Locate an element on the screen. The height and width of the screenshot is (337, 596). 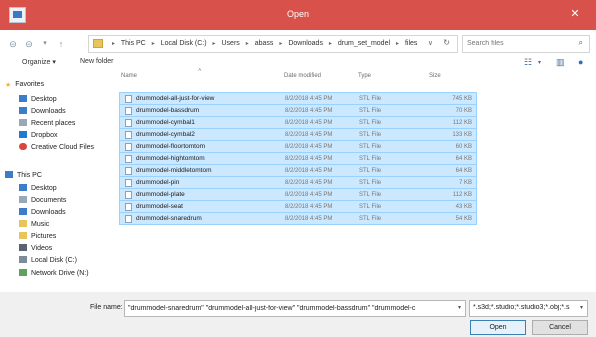
search-icon: ⌕ is located at coordinates (581, 43).